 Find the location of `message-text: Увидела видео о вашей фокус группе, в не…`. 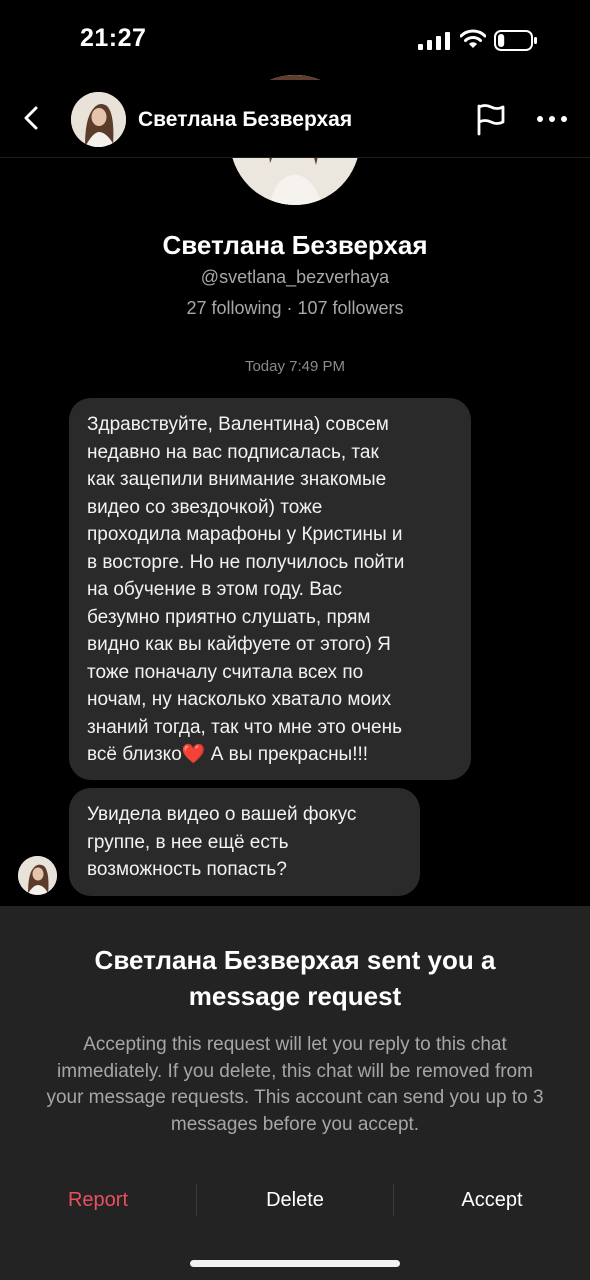

message-text: Увидела видео о вашей фокус группе, в не… is located at coordinates (222, 842).